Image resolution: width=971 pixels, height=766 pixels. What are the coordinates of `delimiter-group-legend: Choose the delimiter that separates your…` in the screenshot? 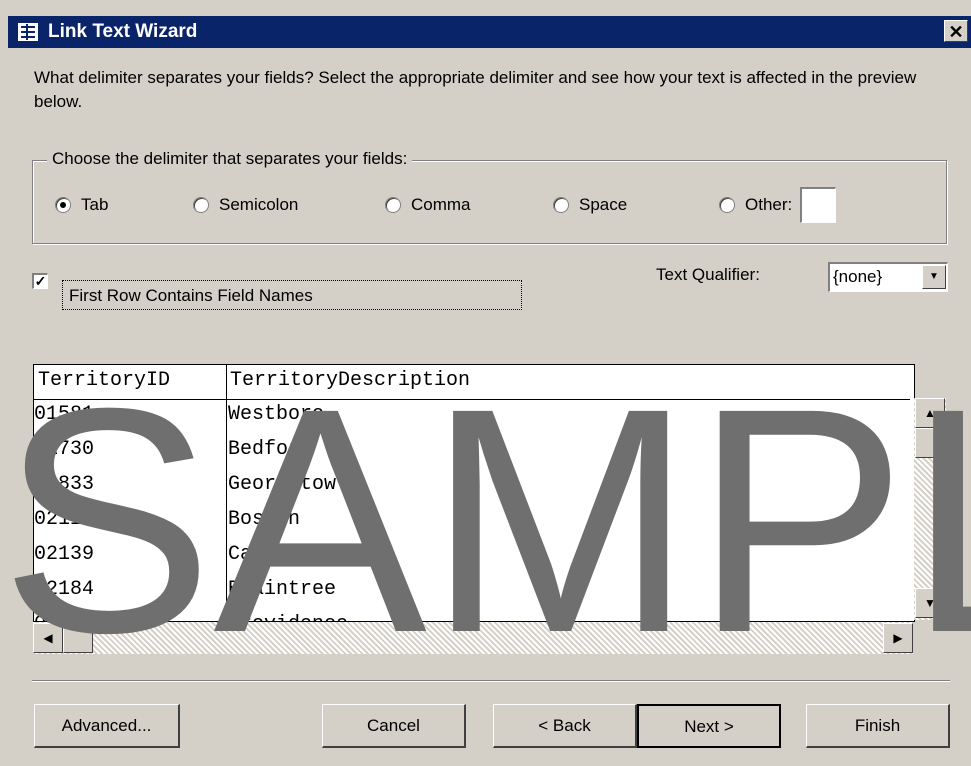 It's located at (230, 159).